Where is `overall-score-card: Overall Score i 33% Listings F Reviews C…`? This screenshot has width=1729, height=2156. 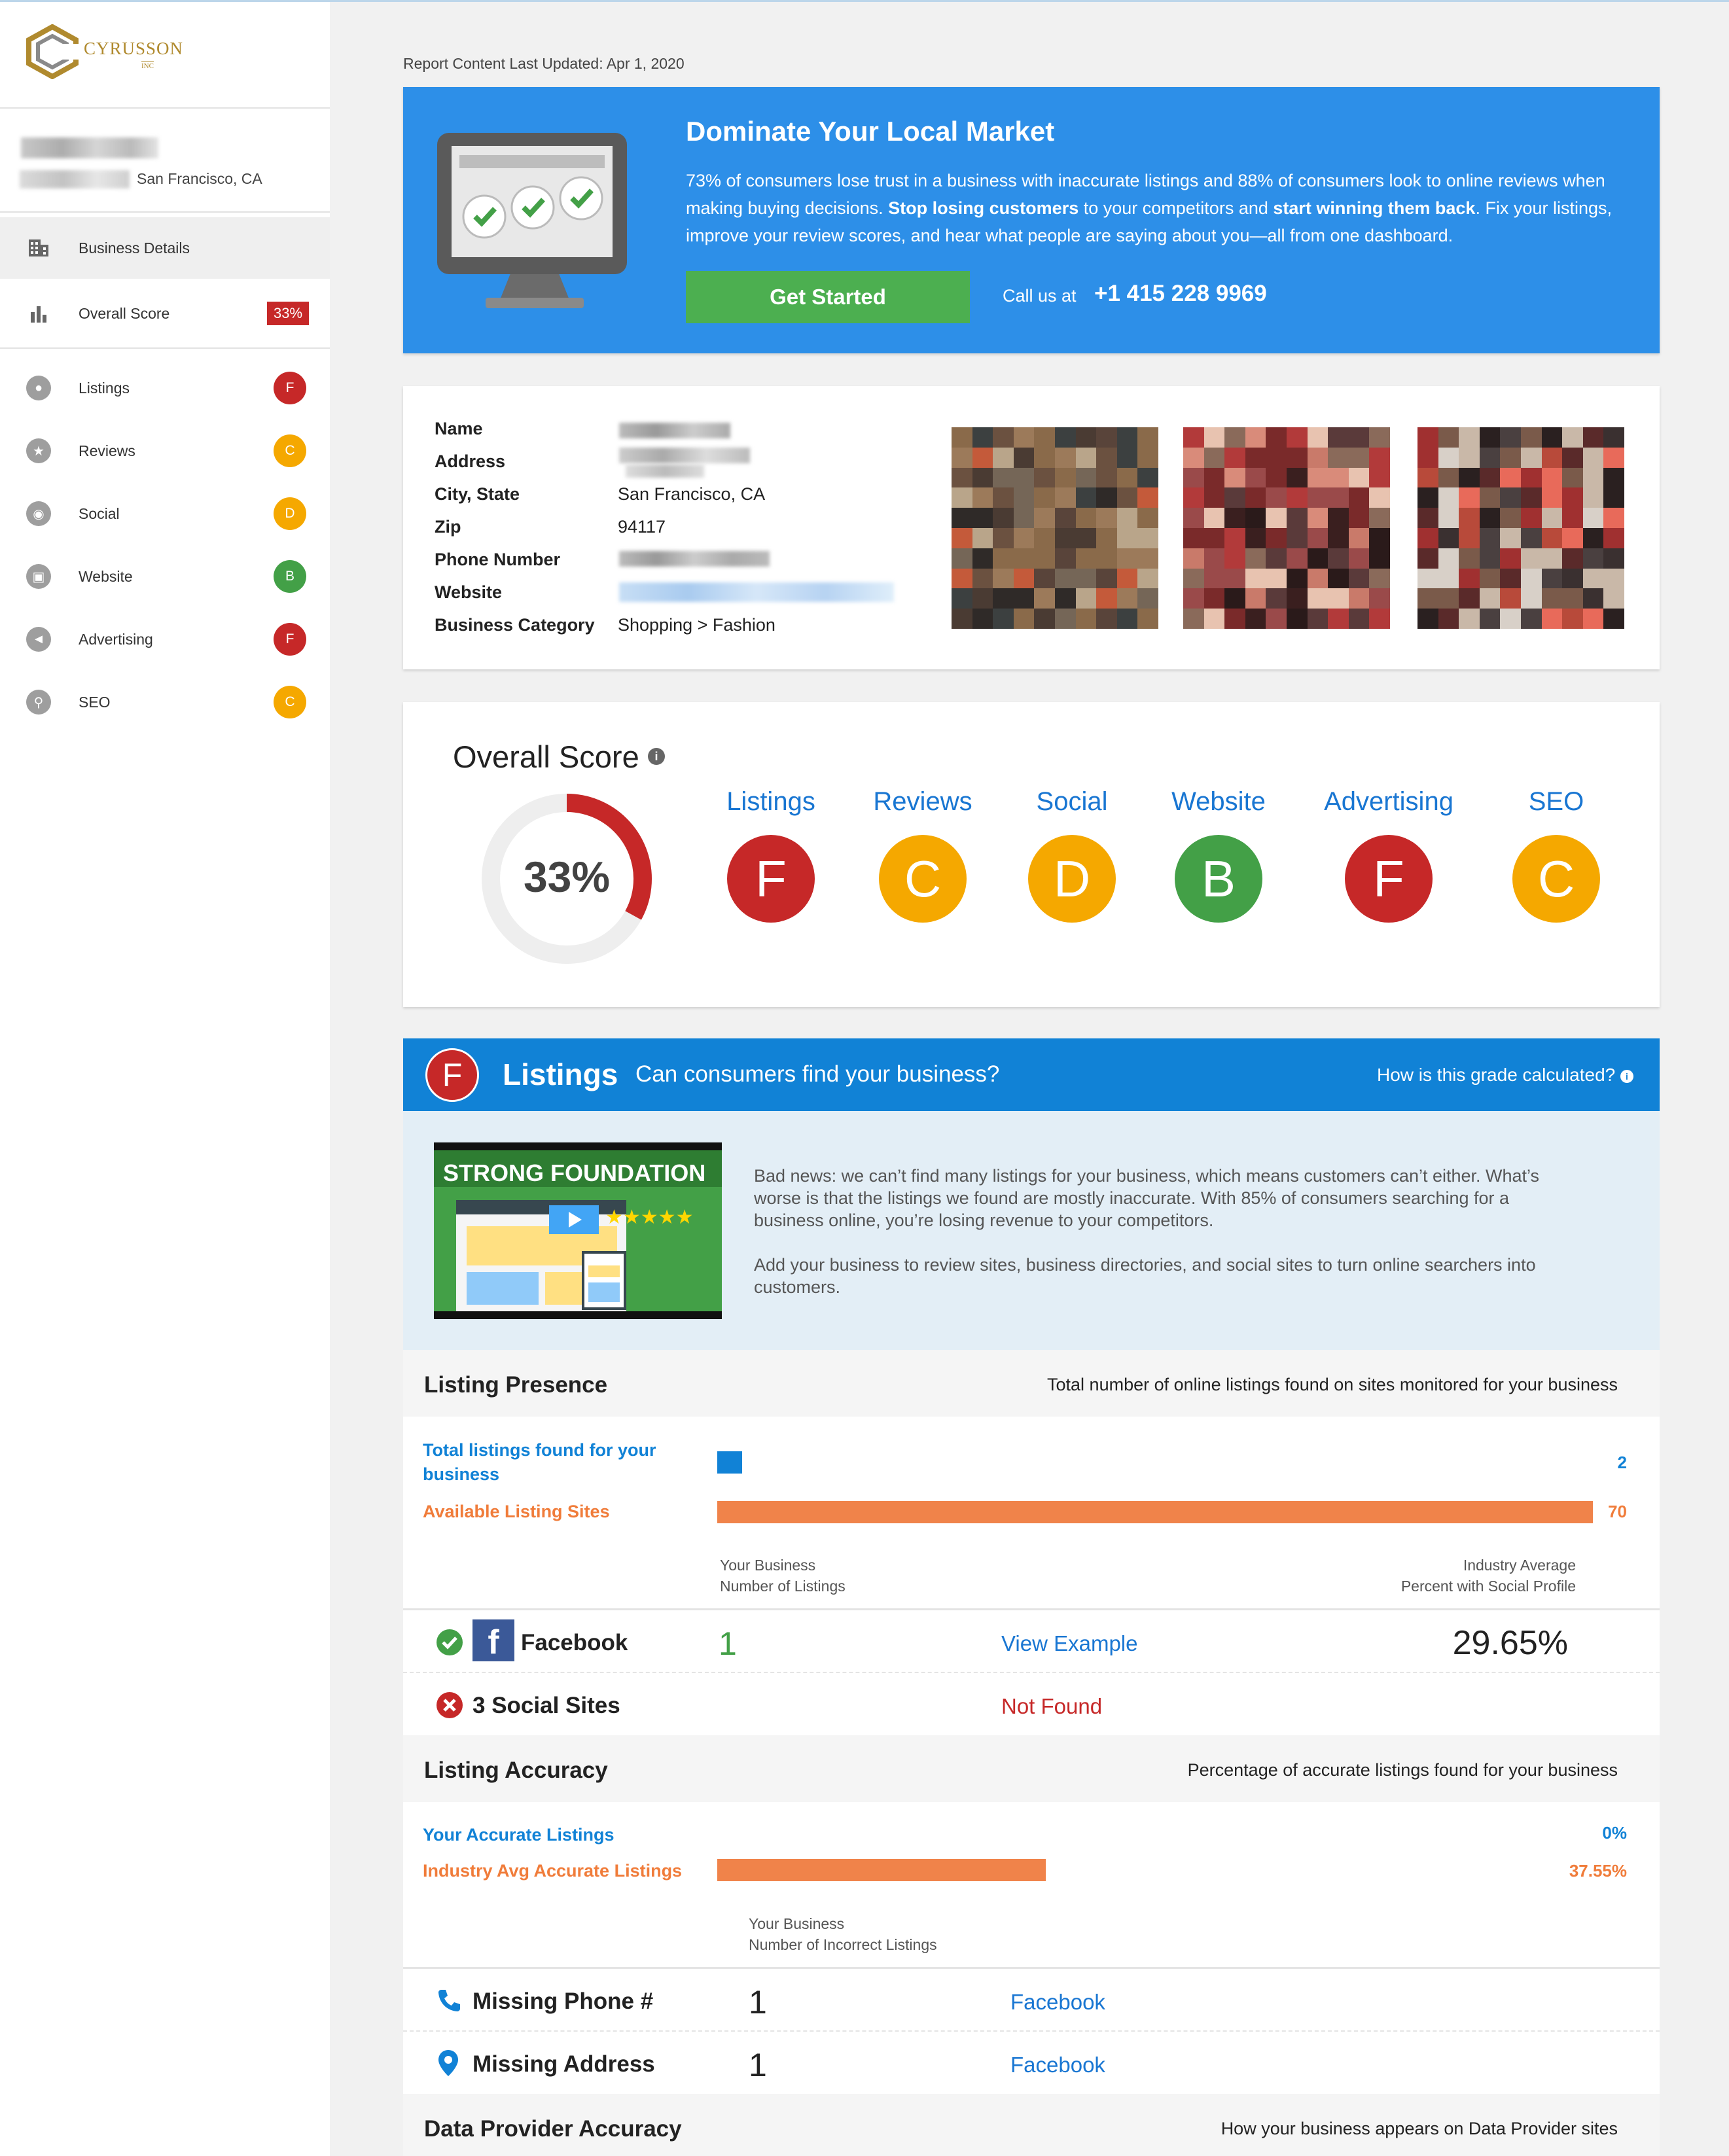 overall-score-card: Overall Score i 33% Listings F Reviews C… is located at coordinates (1031, 854).